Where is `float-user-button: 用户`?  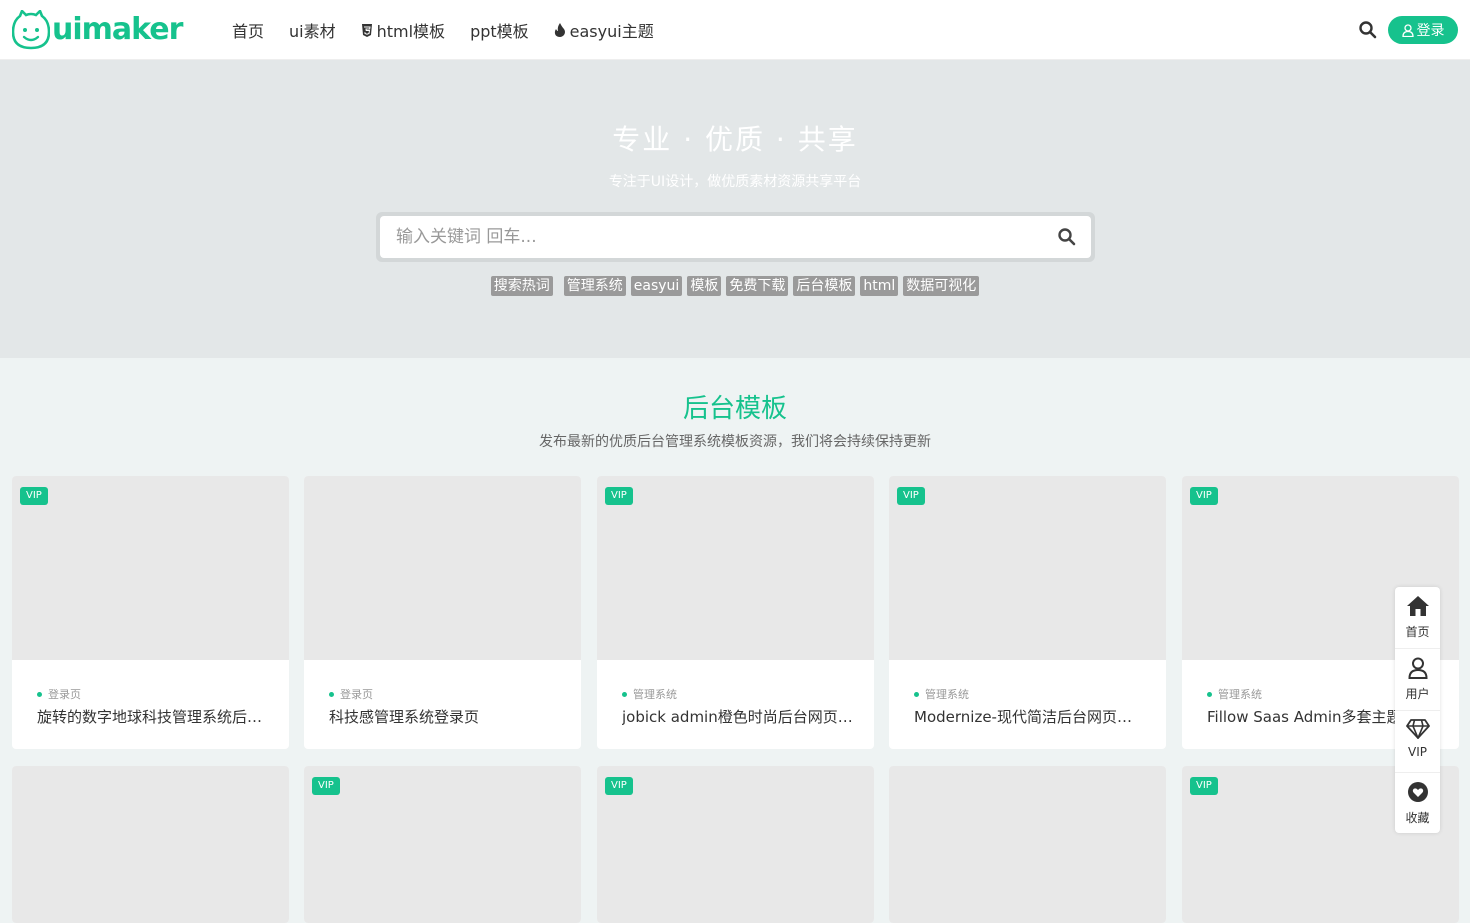
float-user-button: 用户 is located at coordinates (1417, 679).